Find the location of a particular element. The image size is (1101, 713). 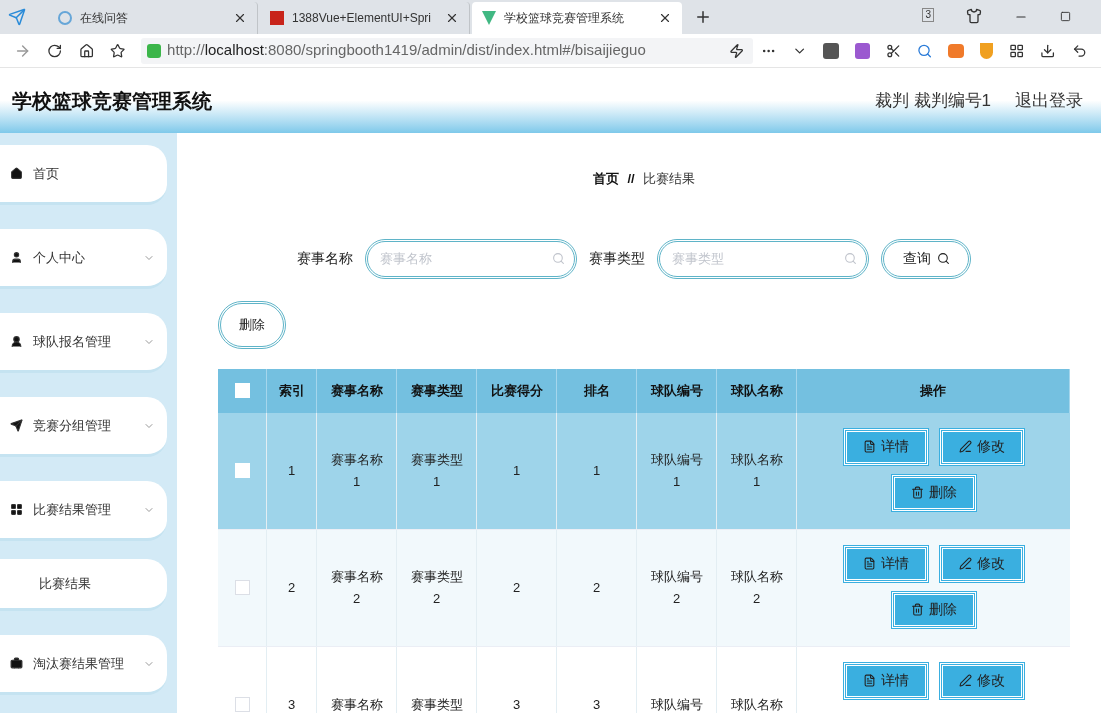

download-icon is located at coordinates (1048, 50).